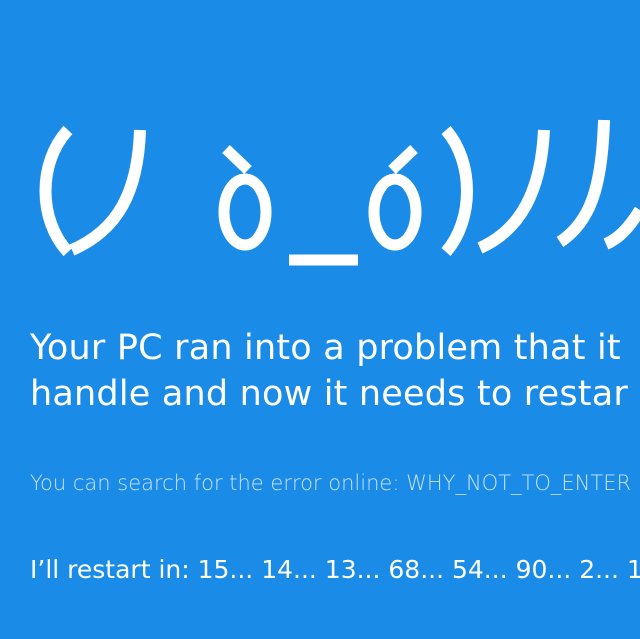  What do you see at coordinates (395, 212) in the screenshot?
I see `right-eye-glyph` at bounding box center [395, 212].